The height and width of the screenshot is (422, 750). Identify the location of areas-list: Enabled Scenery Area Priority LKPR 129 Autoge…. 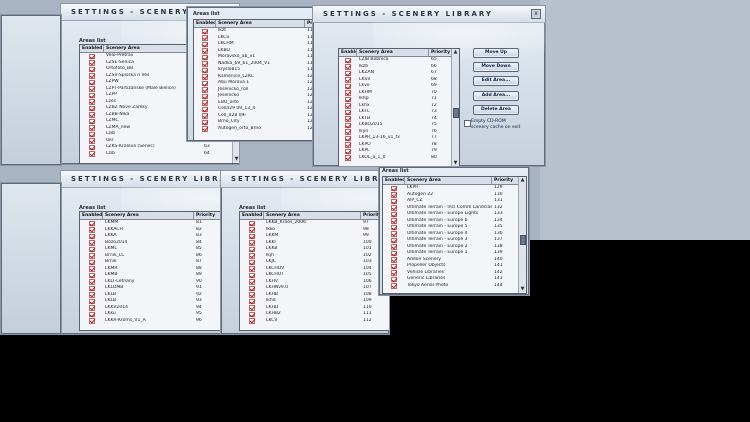
(454, 235).